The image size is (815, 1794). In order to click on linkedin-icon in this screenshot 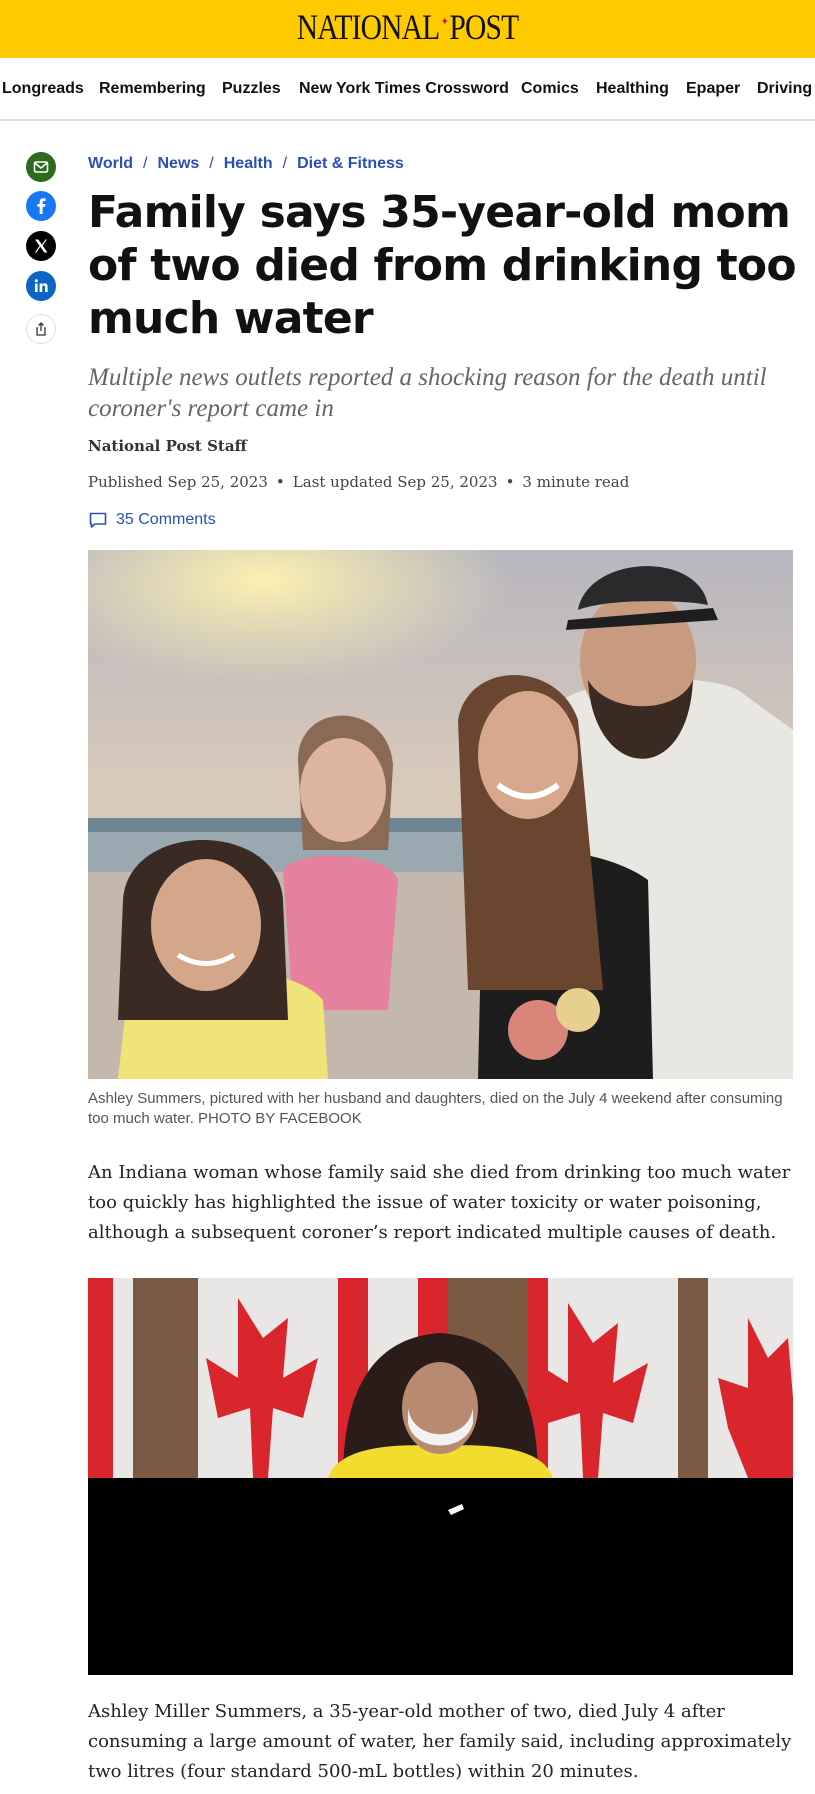, I will do `click(41, 286)`.